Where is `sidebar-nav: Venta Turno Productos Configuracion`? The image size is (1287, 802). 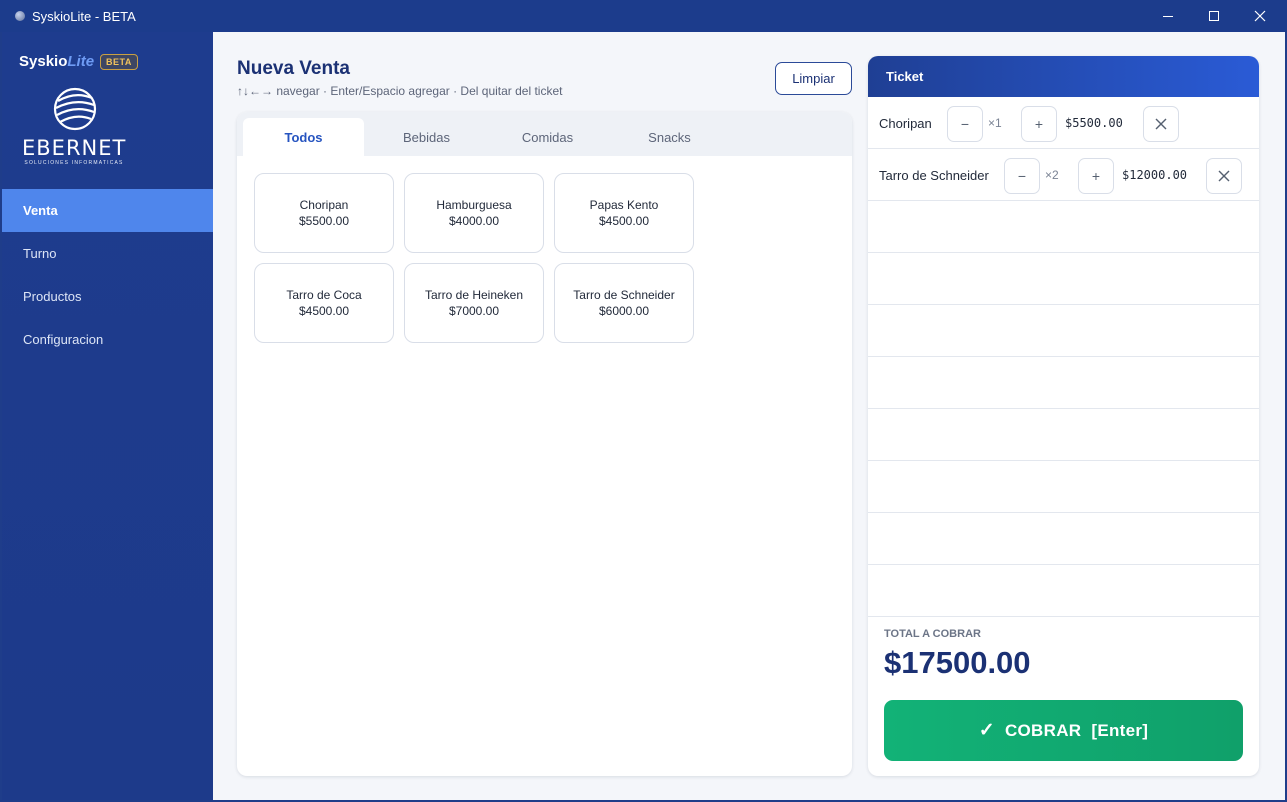 sidebar-nav: Venta Turno Productos Configuracion is located at coordinates (107, 275).